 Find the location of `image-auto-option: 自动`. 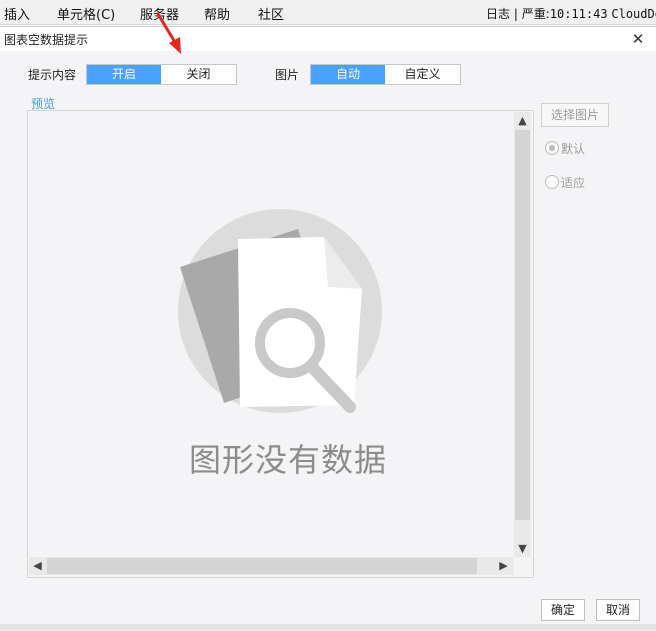

image-auto-option: 自动 is located at coordinates (348, 74).